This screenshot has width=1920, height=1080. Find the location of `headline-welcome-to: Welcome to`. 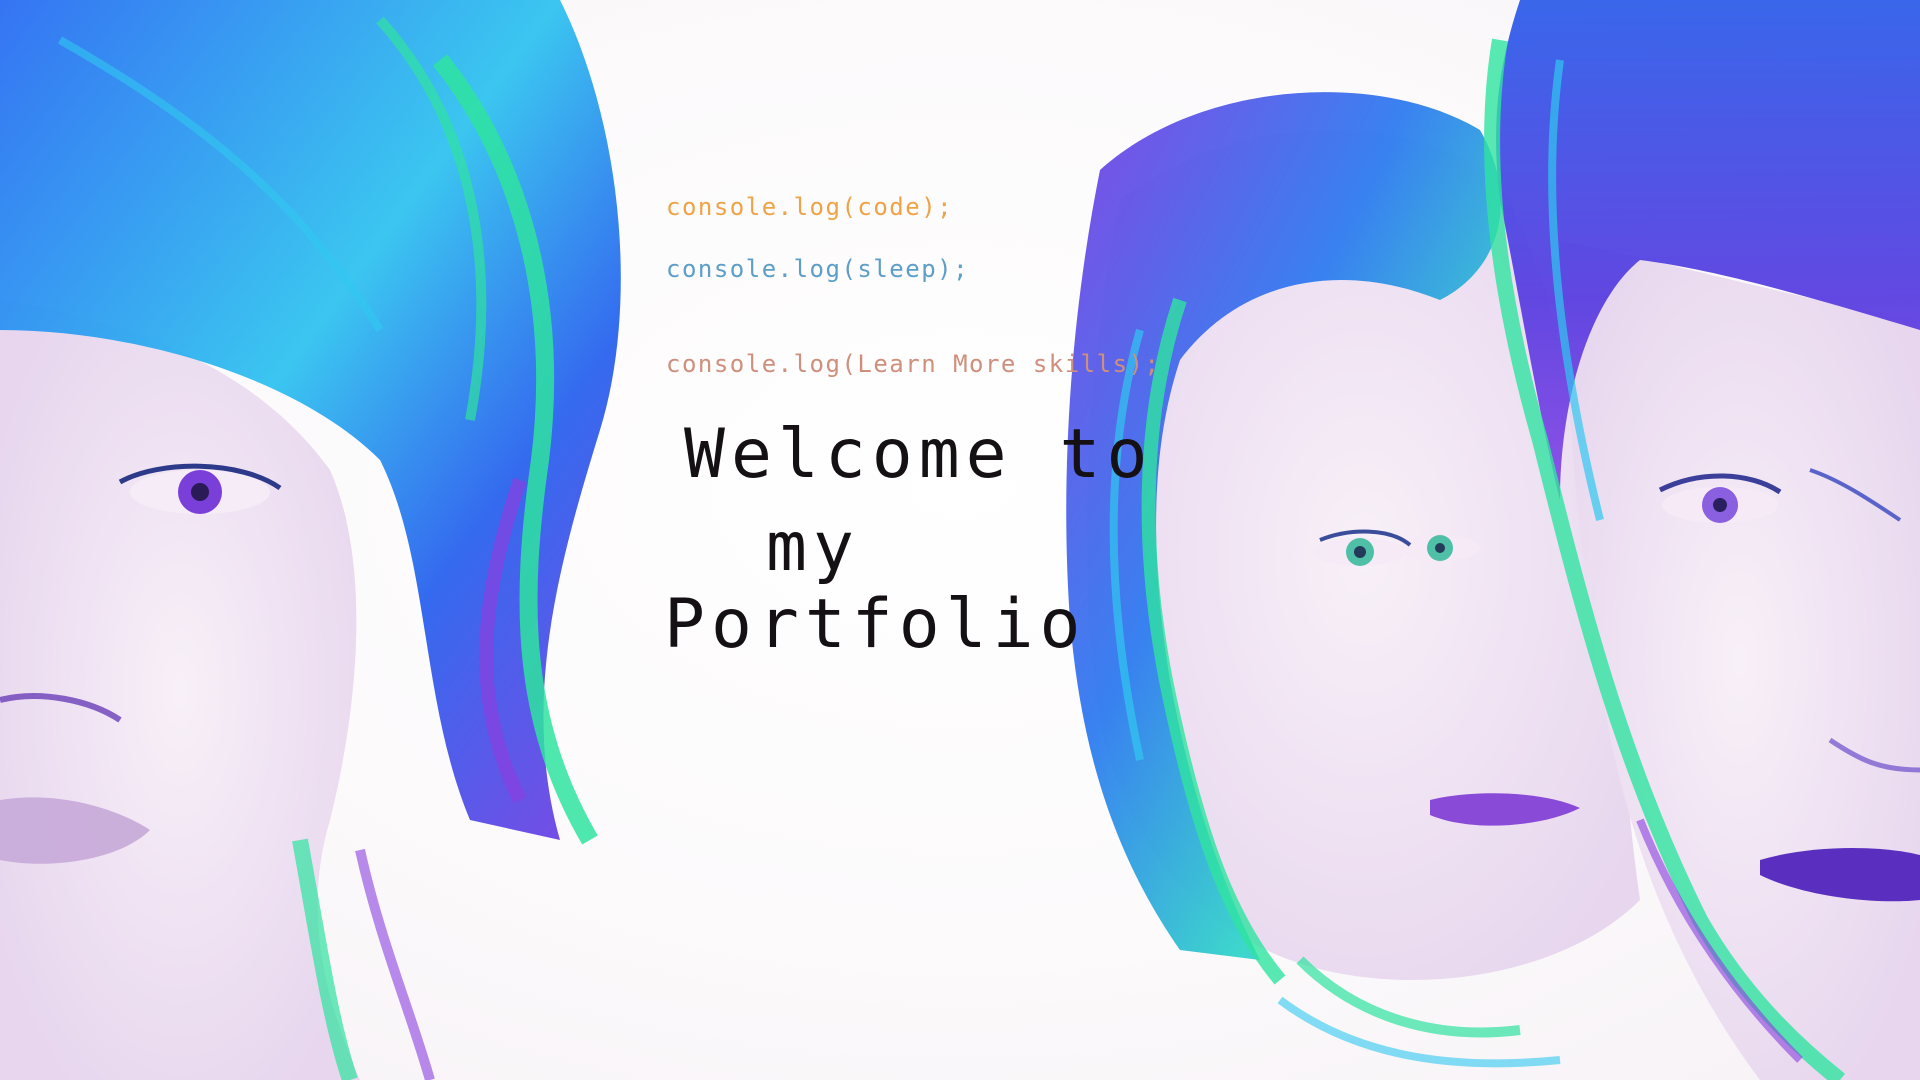

headline-welcome-to: Welcome to is located at coordinates (919, 454).